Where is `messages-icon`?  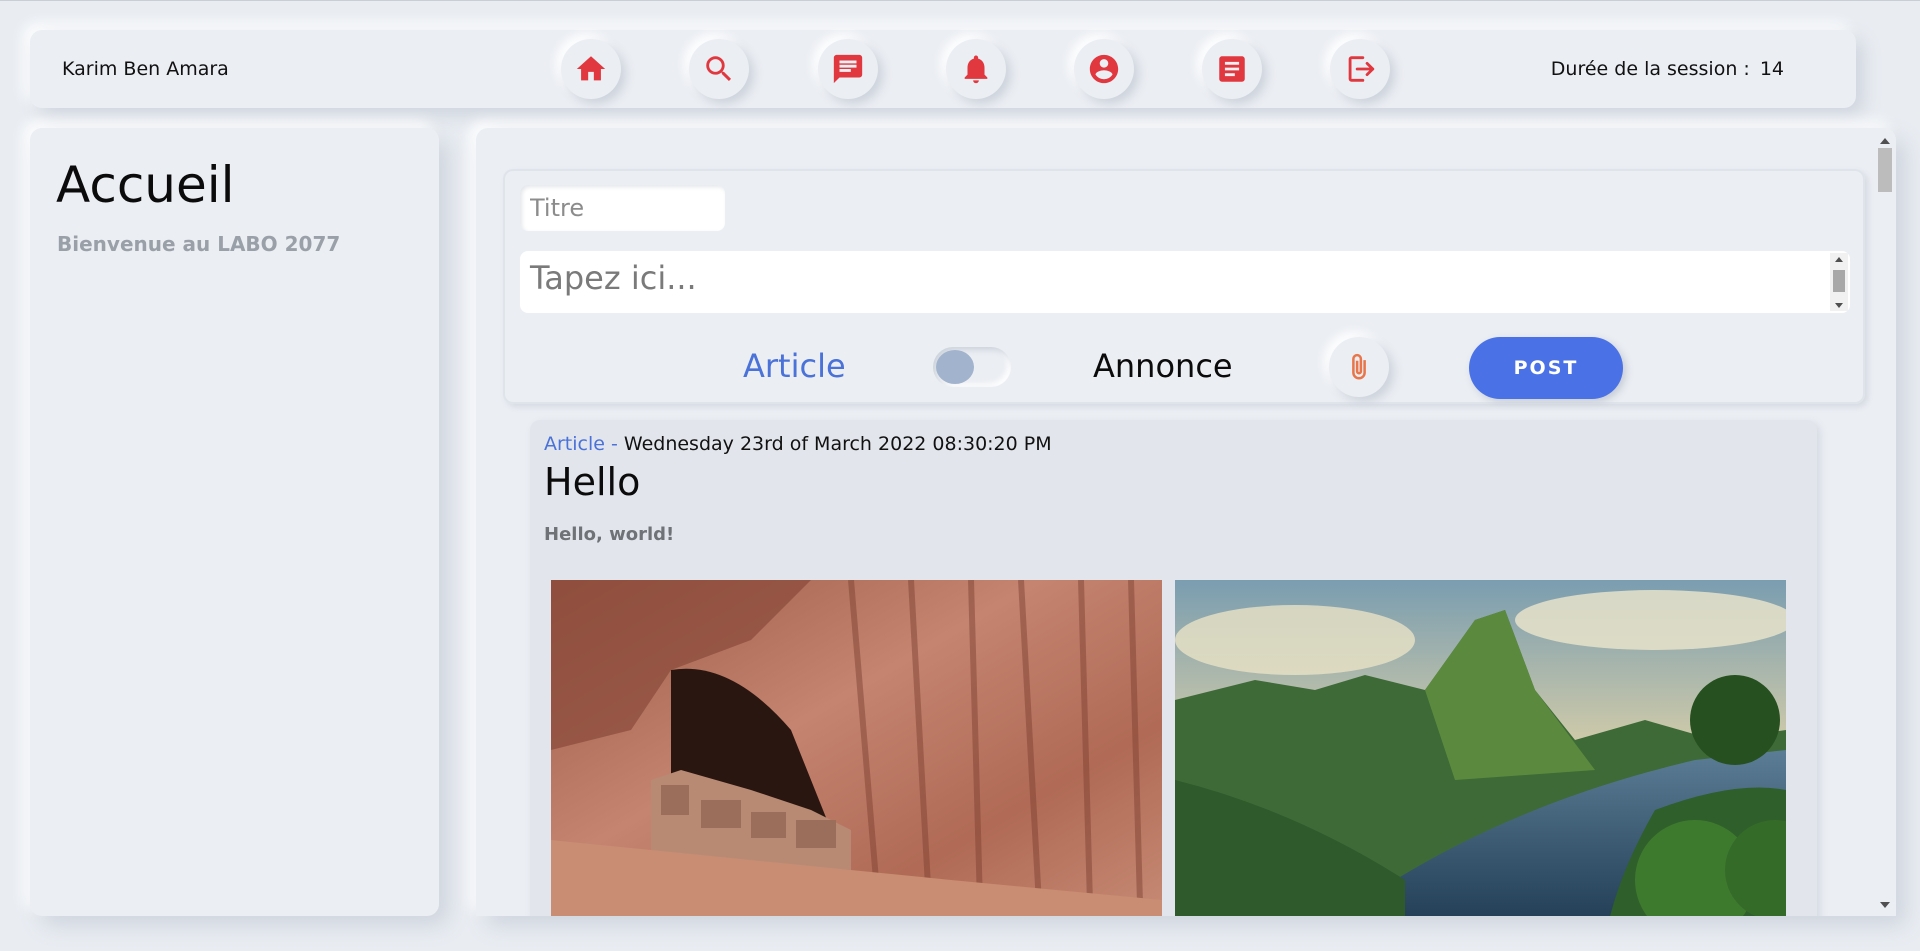
messages-icon is located at coordinates (848, 69).